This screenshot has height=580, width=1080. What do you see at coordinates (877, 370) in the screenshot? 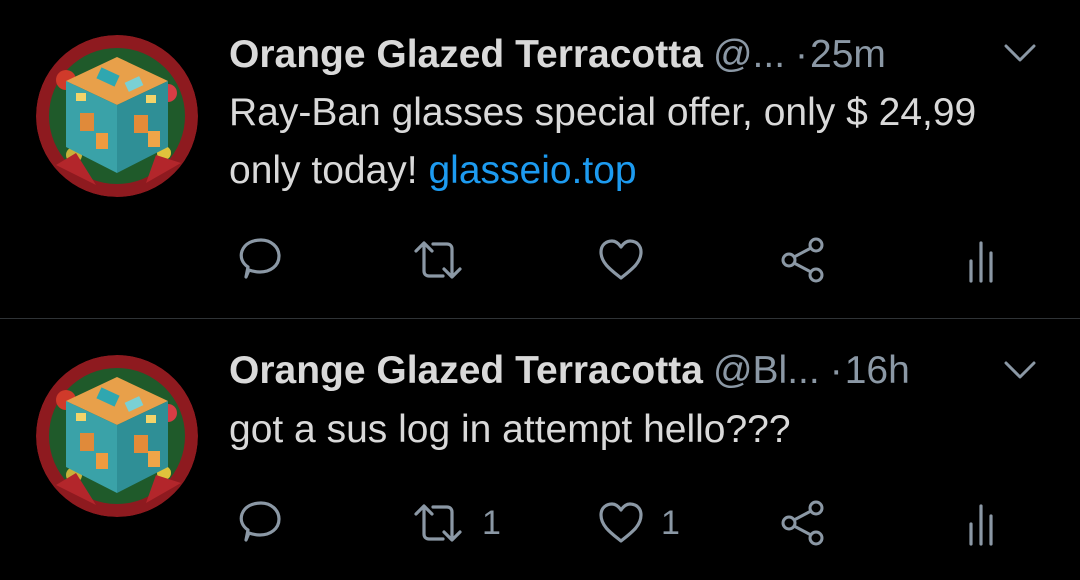
I see `timestamp: 16h` at bounding box center [877, 370].